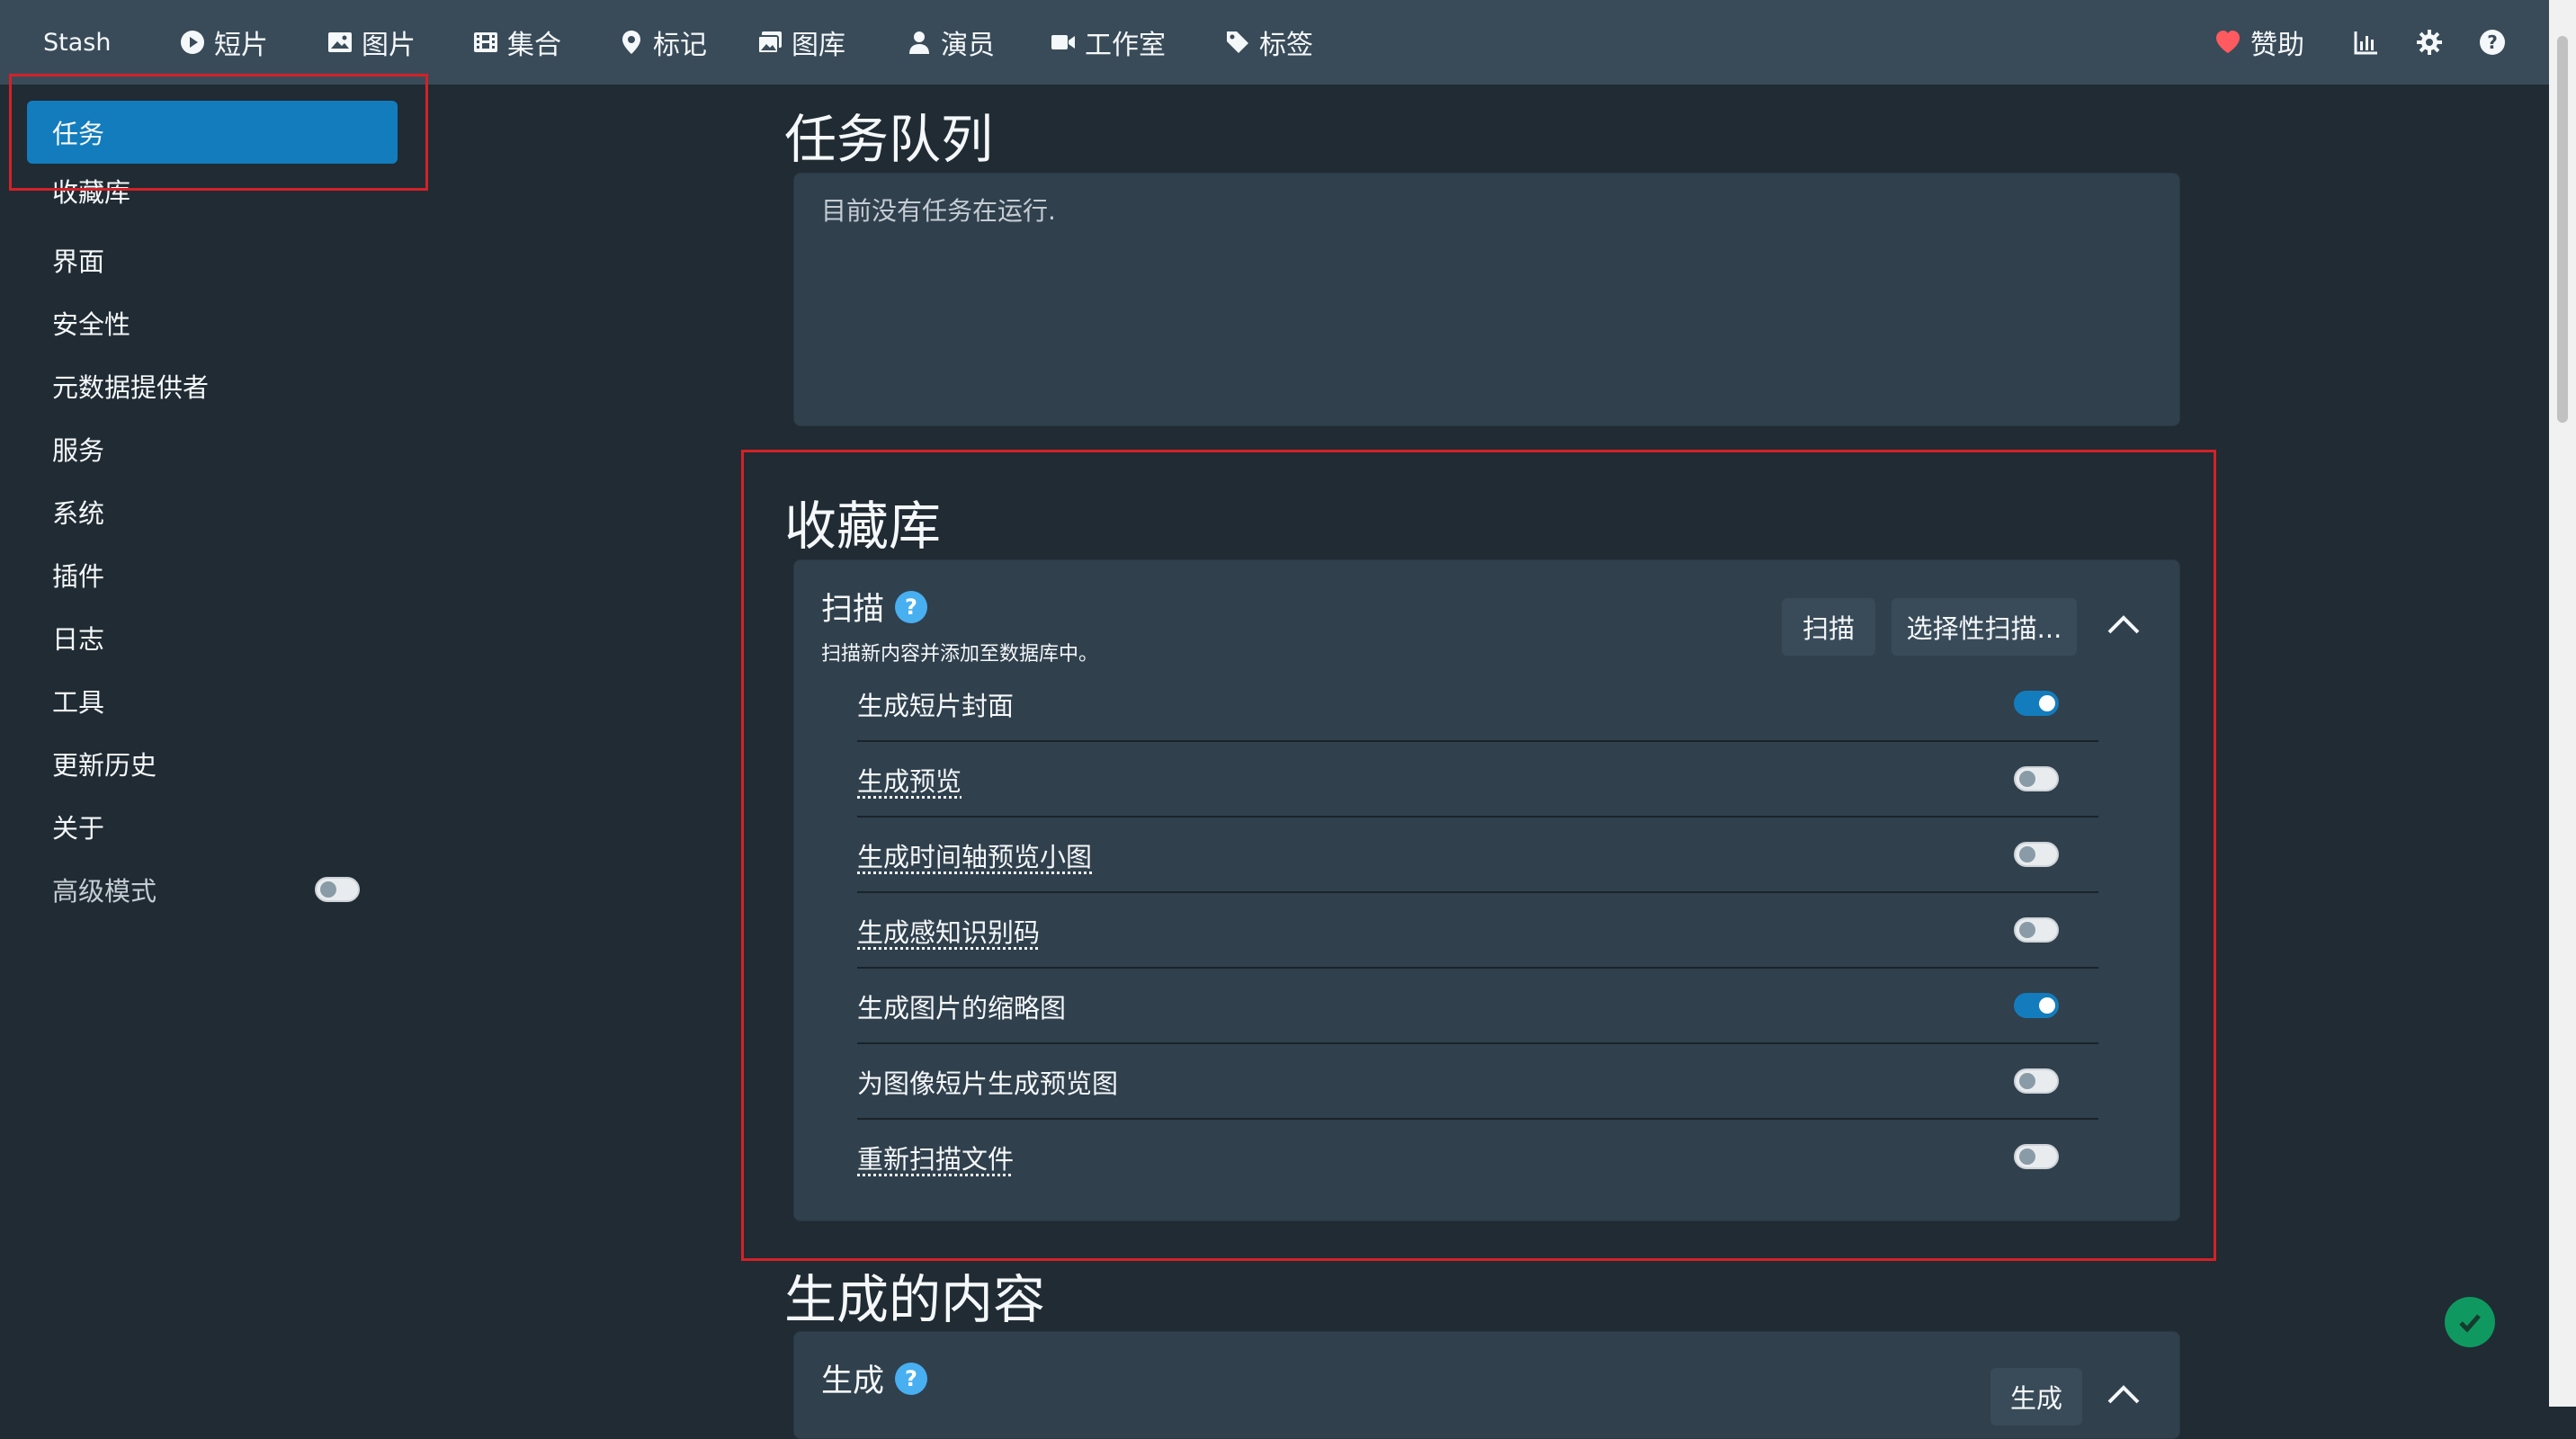 The image size is (2576, 1439). What do you see at coordinates (1477, 1007) in the screenshot?
I see `scan-option-row: 生成图片的缩略图` at bounding box center [1477, 1007].